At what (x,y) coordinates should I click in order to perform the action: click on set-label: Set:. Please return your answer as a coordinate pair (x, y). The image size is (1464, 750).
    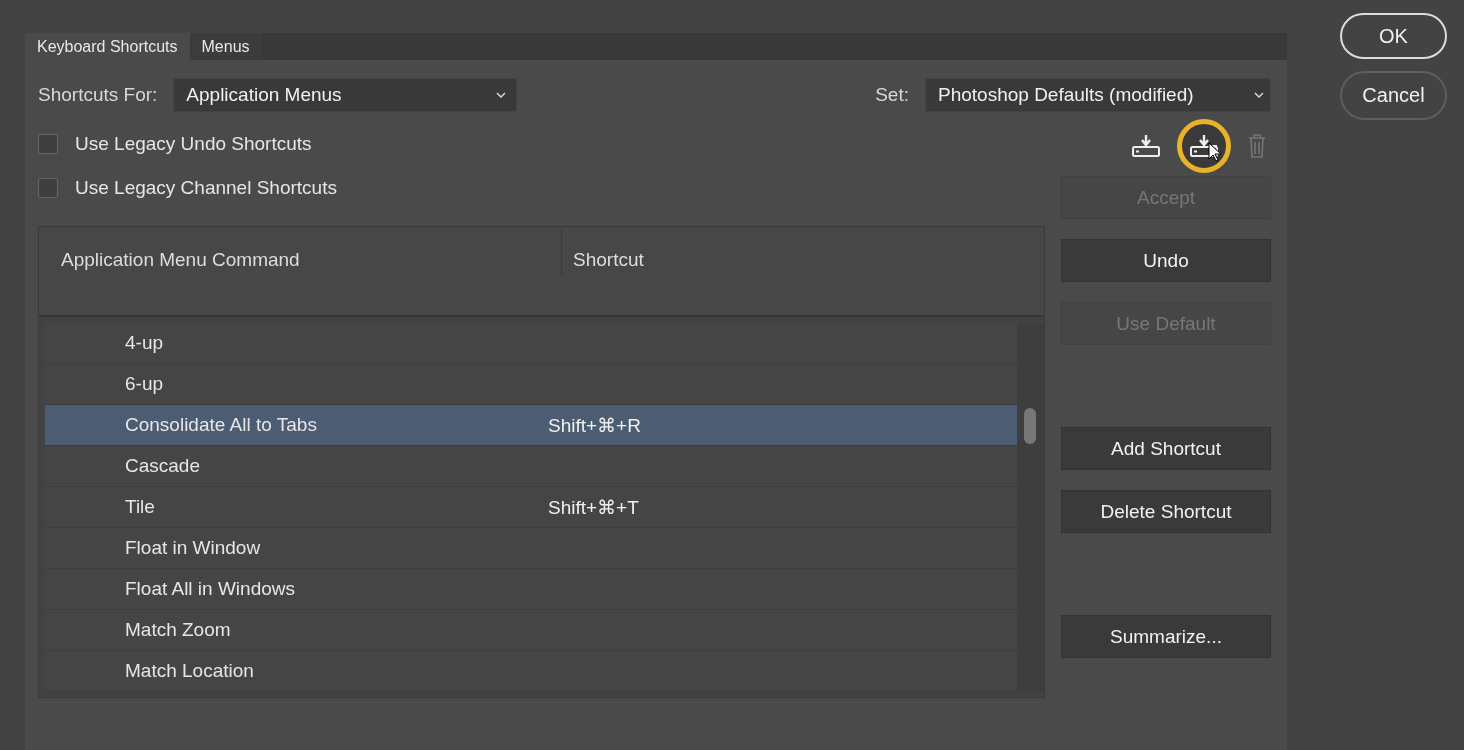
    Looking at the image, I should click on (892, 95).